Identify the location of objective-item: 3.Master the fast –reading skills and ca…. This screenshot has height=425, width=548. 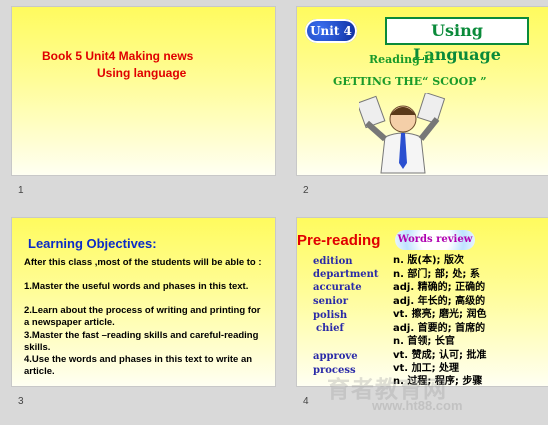
(141, 341).